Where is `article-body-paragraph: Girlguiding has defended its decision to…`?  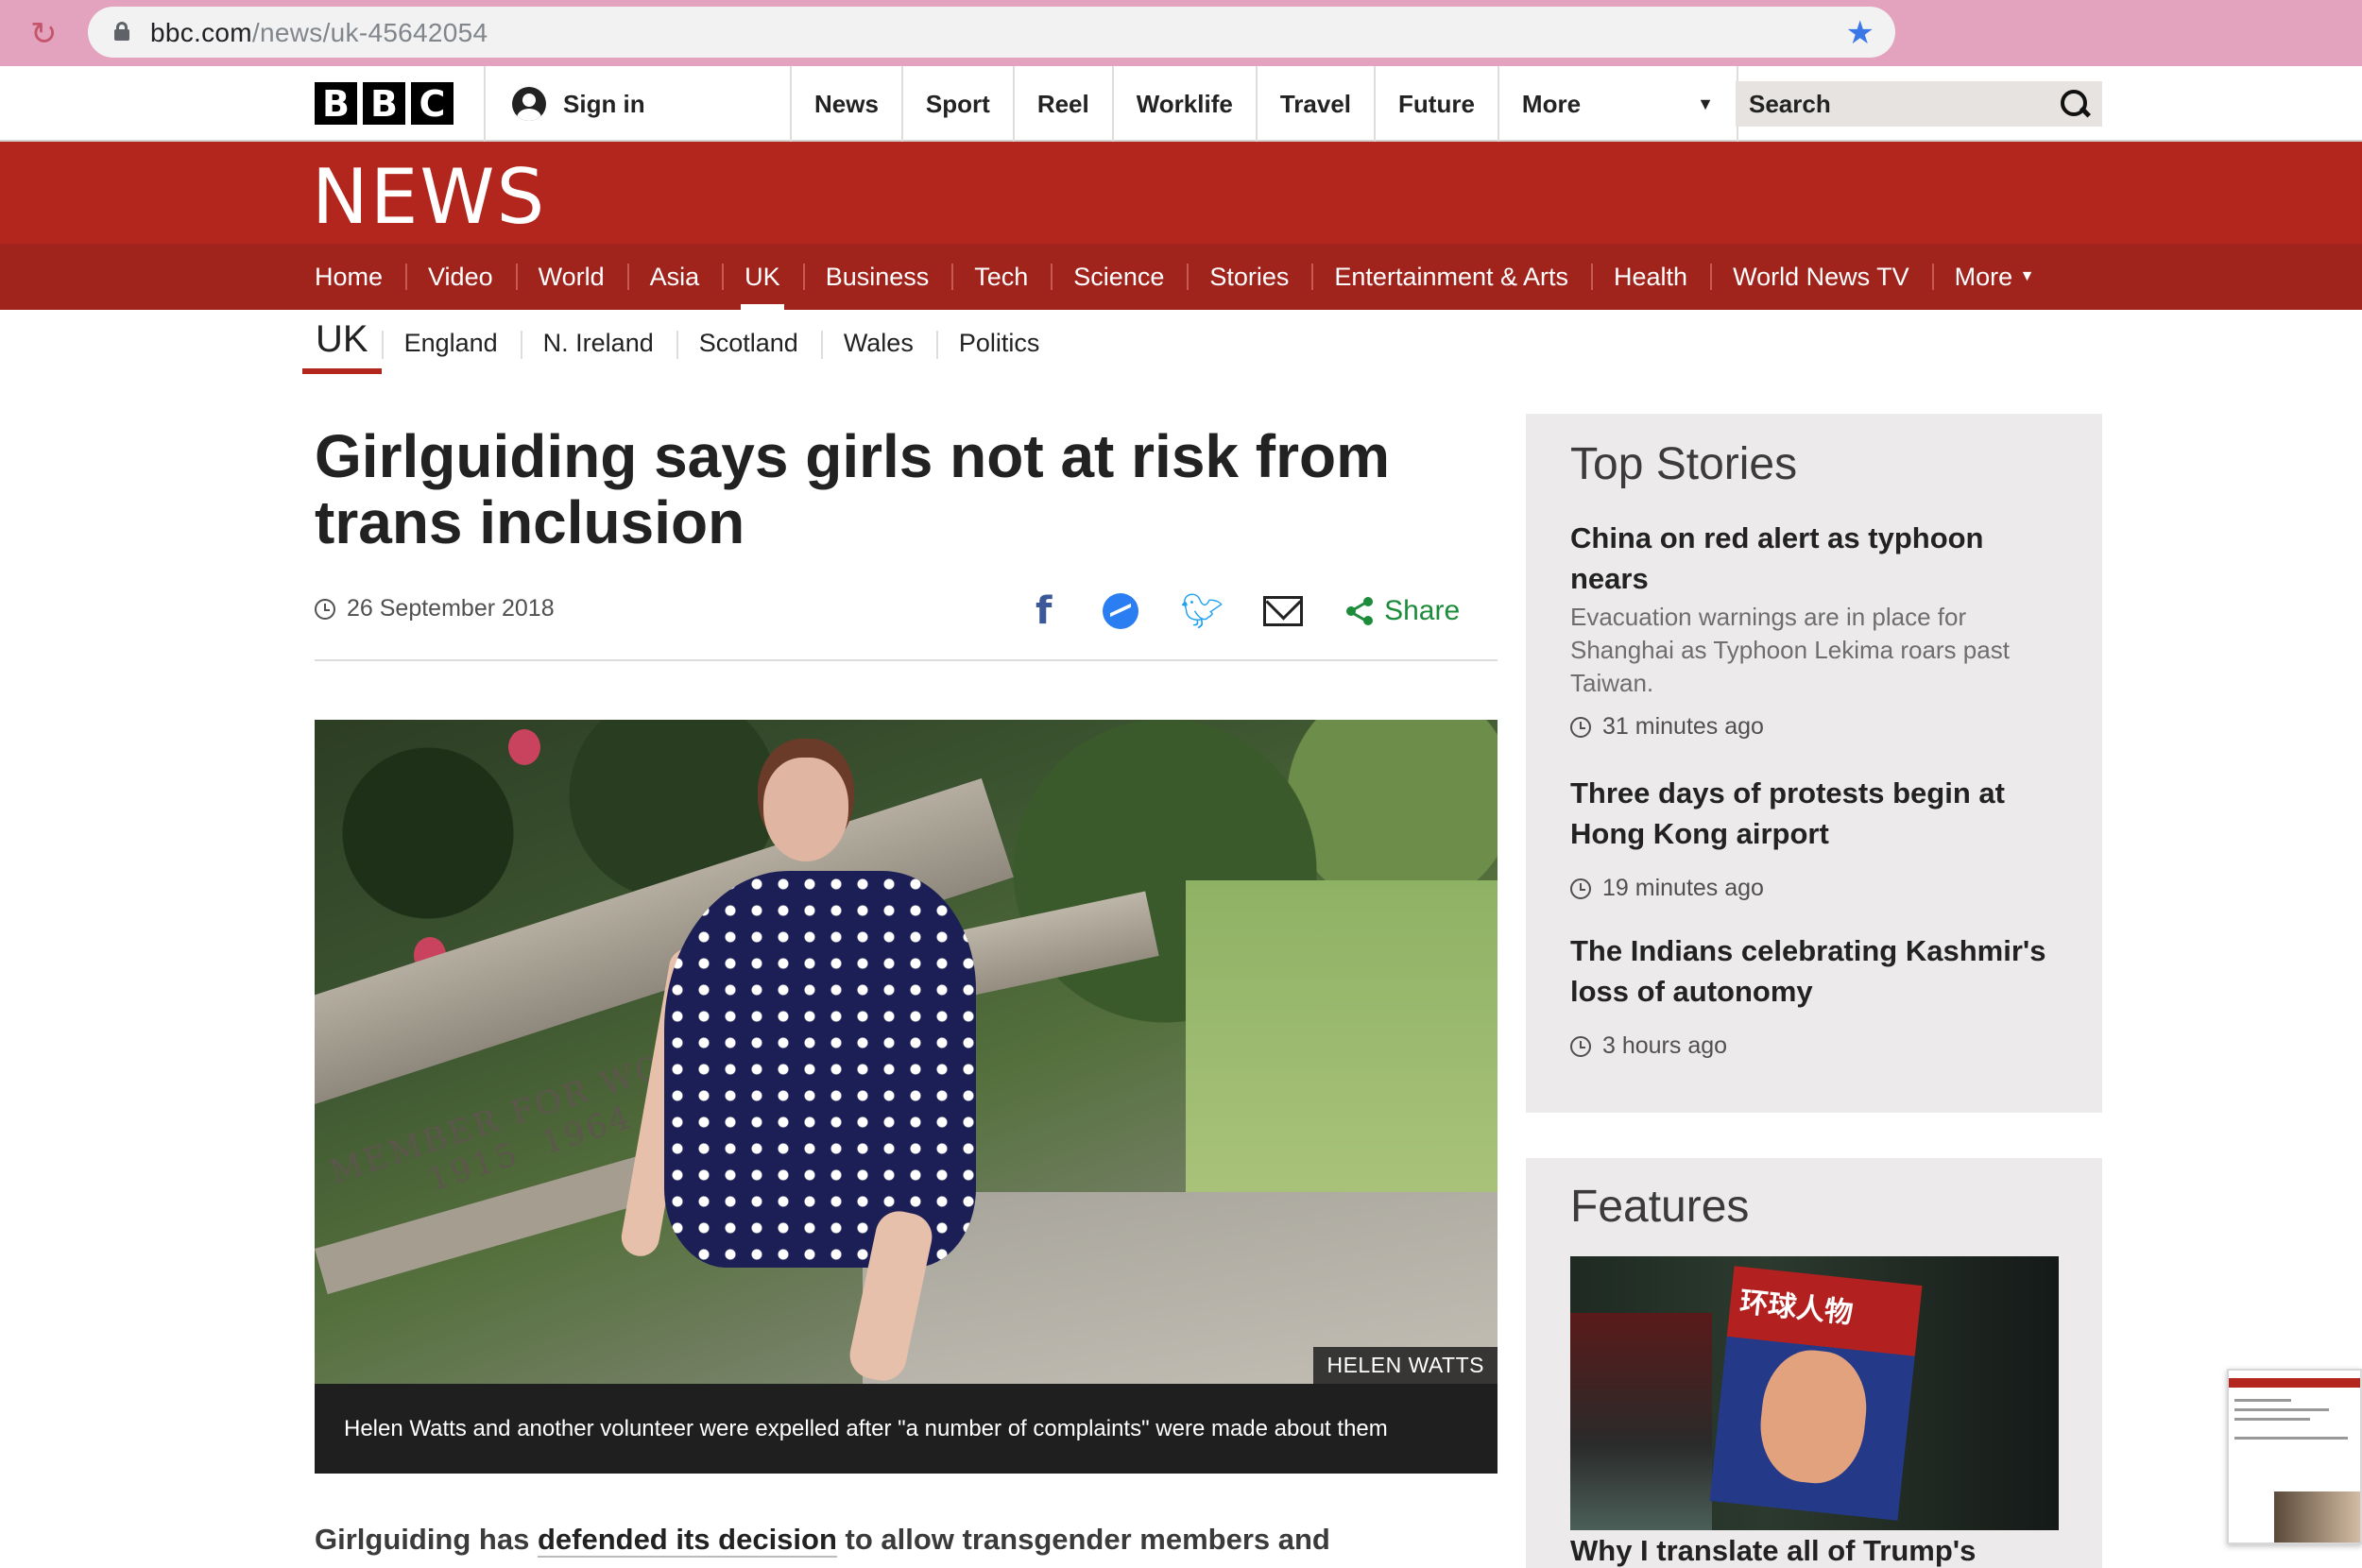 article-body-paragraph: Girlguiding has defended its decision to… is located at coordinates (822, 1540).